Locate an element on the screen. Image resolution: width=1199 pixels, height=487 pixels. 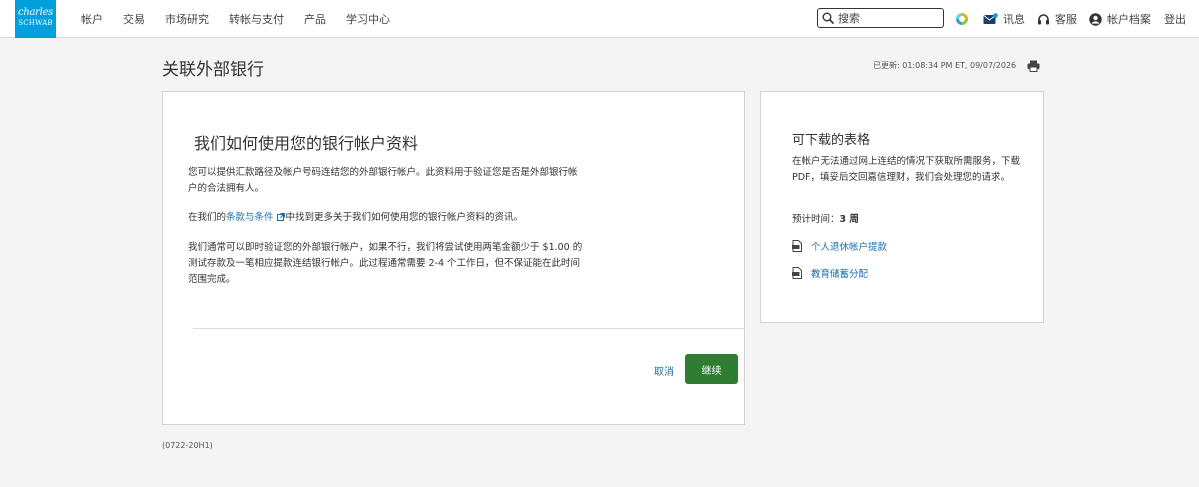
nav-item-transfers: 转帐与支付 is located at coordinates (256, 19).